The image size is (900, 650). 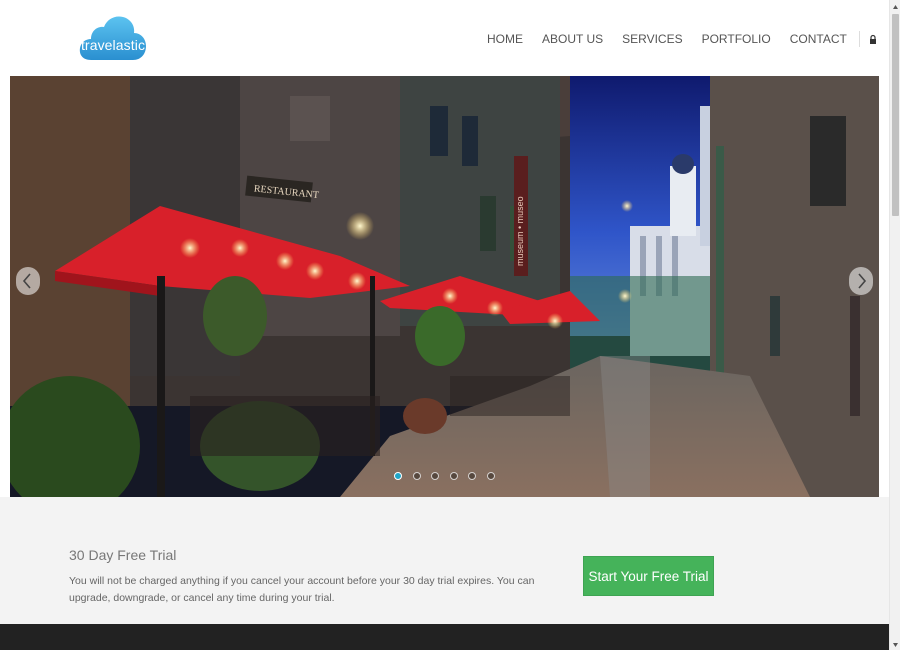 What do you see at coordinates (520, 231) in the screenshot?
I see `museum-banner-text: museum • museo` at bounding box center [520, 231].